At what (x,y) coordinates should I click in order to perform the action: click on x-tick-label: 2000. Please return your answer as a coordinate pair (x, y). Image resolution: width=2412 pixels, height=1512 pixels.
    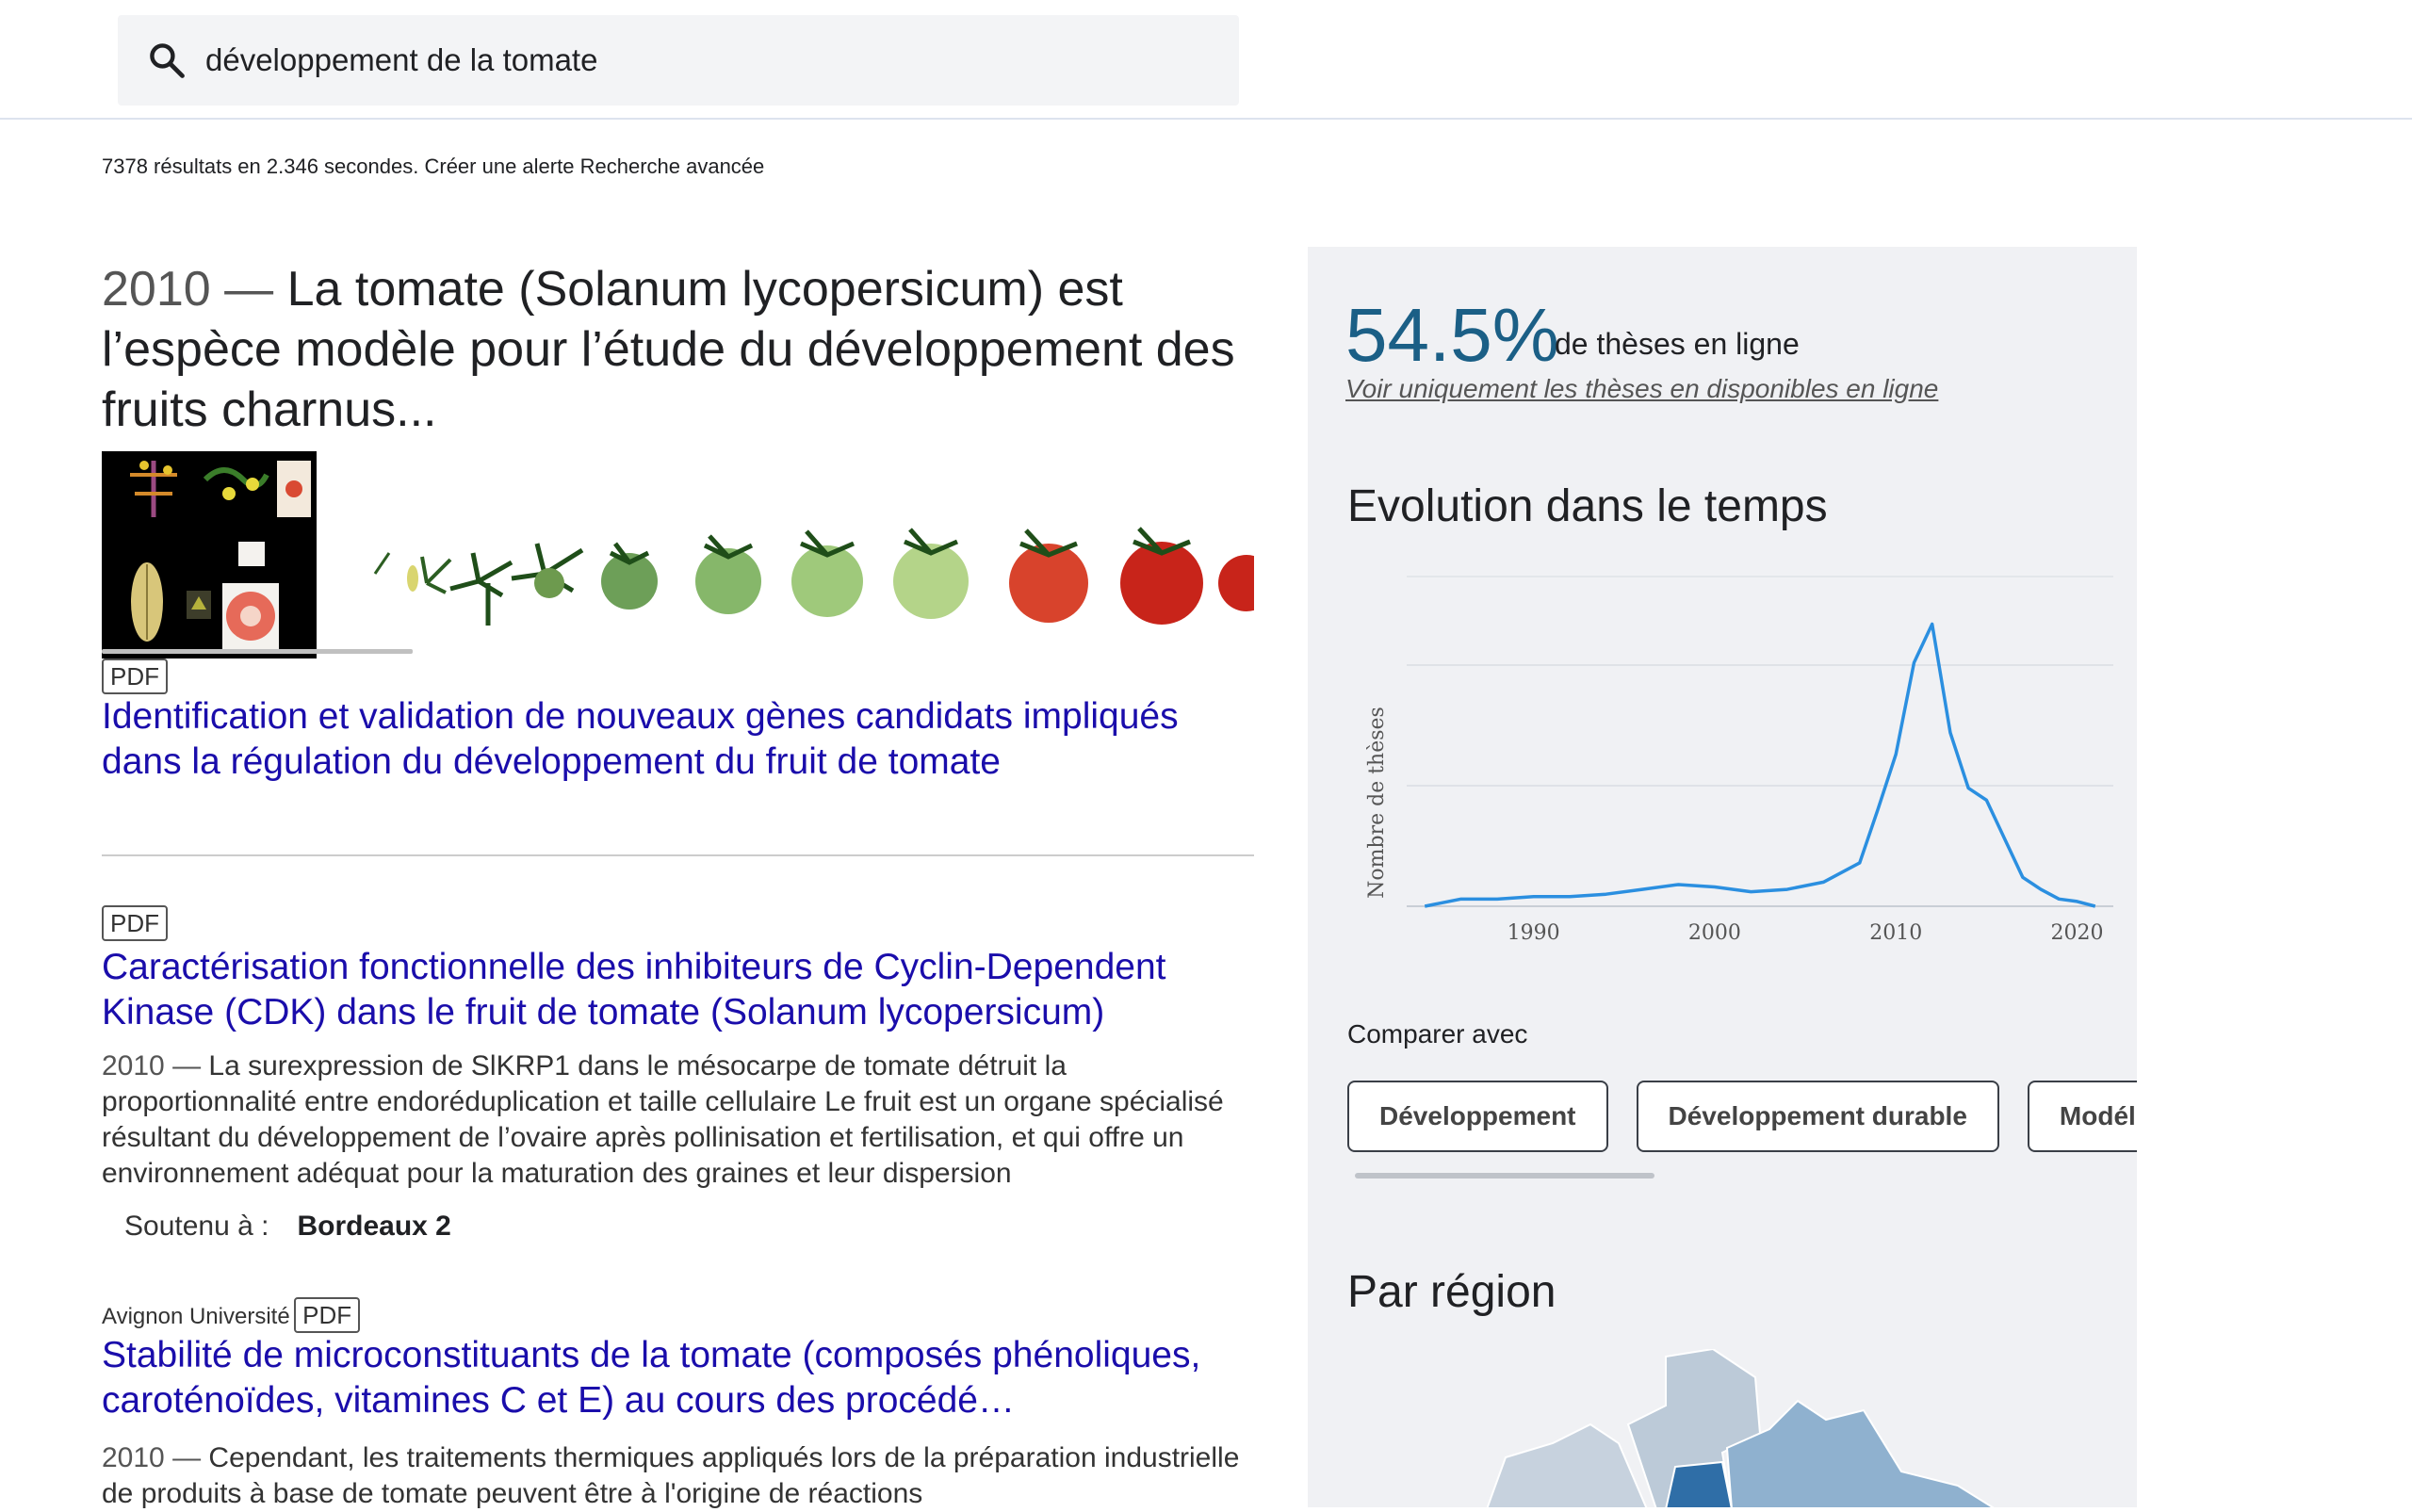
    Looking at the image, I should click on (1714, 933).